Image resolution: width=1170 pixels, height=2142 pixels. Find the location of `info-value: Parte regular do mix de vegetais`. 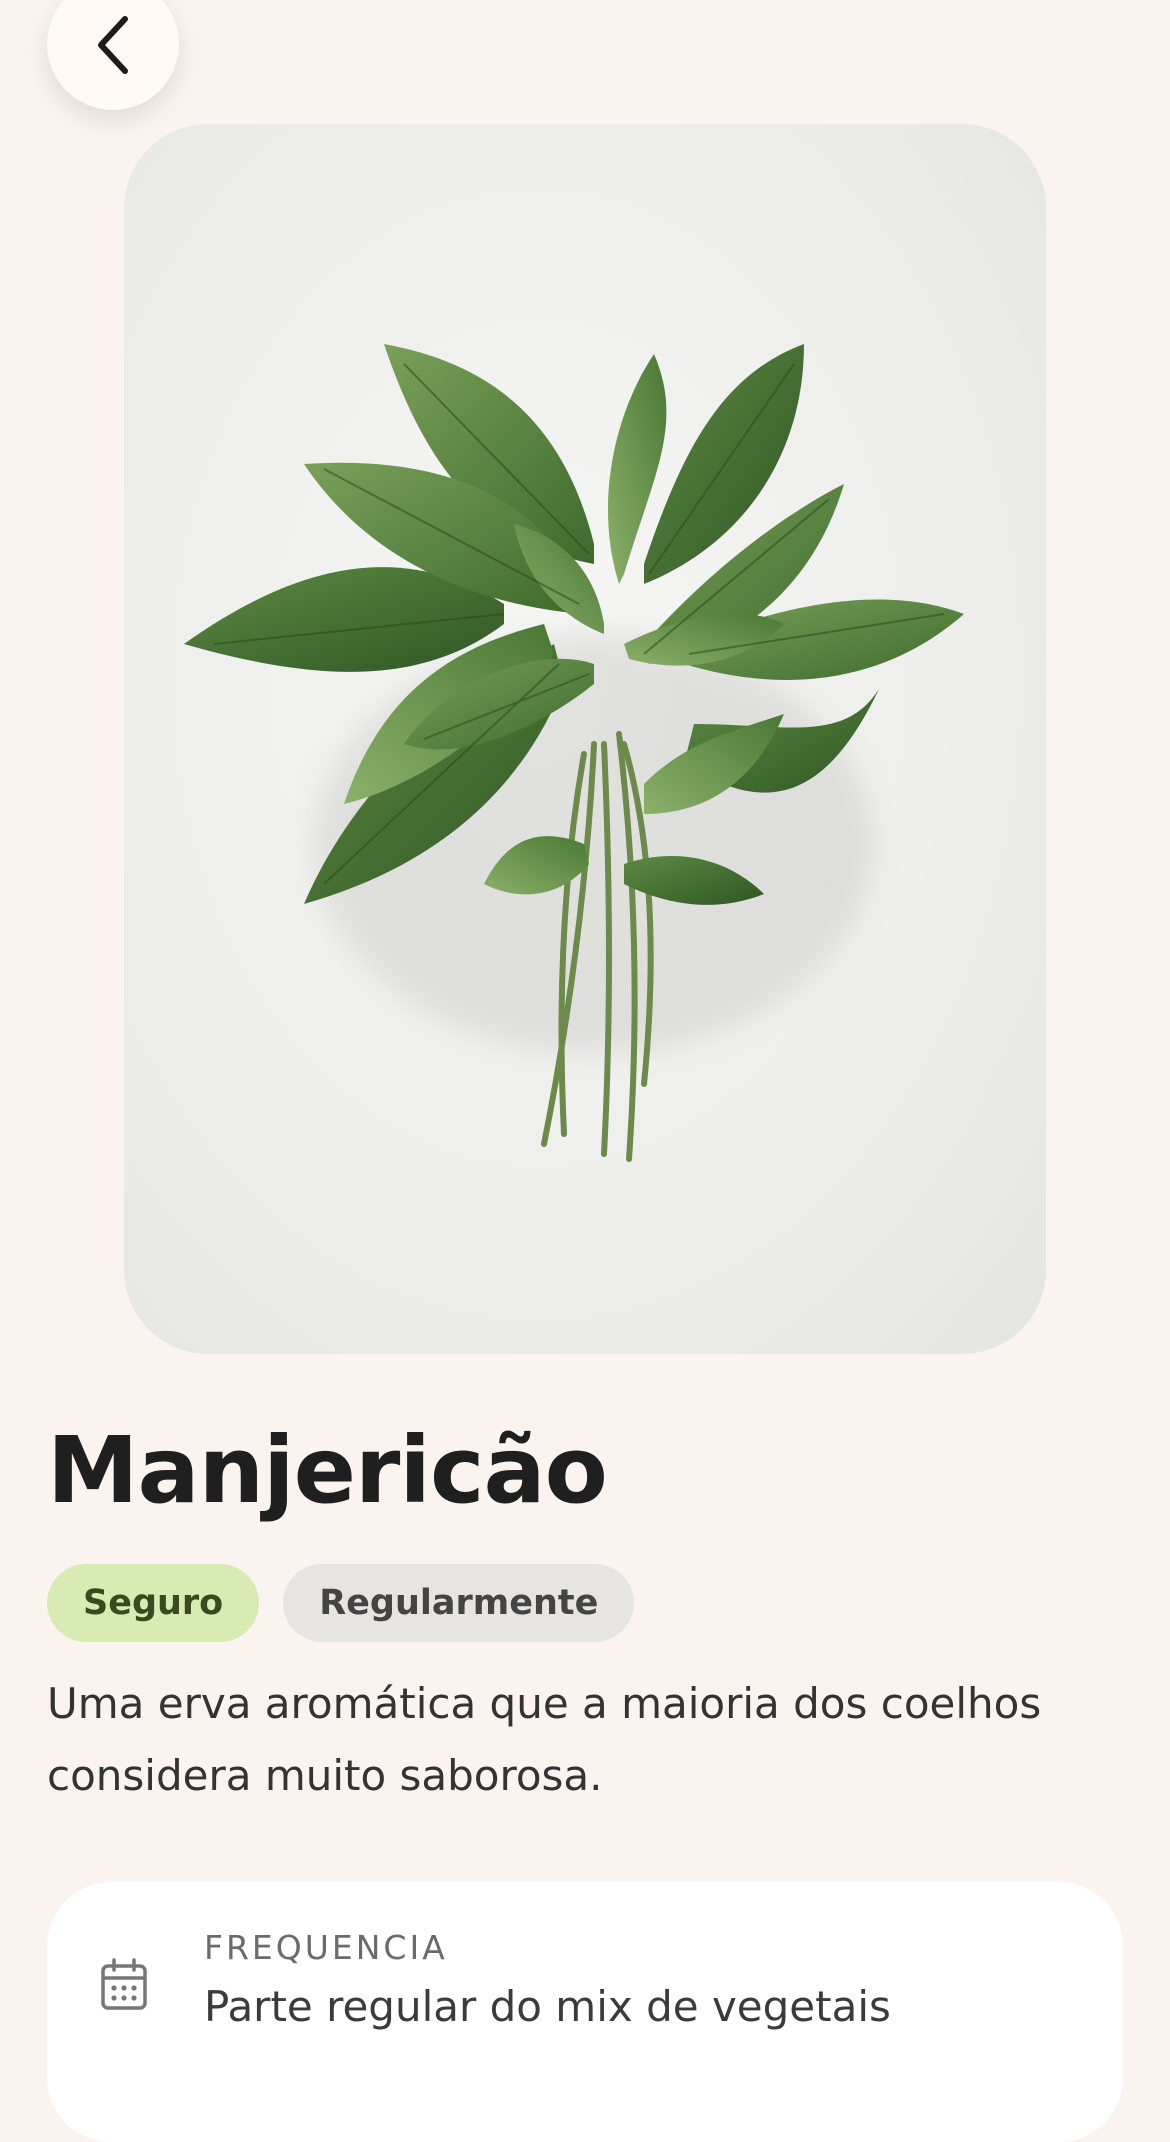

info-value: Parte regular do mix de vegetais is located at coordinates (547, 2006).